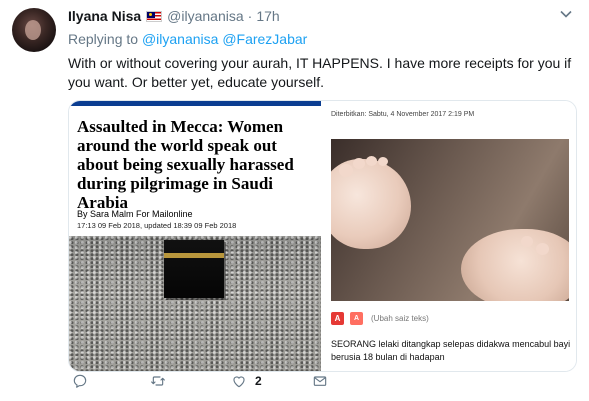  I want to click on article-author: Sara Malm For Mailonline, so click(141, 214).